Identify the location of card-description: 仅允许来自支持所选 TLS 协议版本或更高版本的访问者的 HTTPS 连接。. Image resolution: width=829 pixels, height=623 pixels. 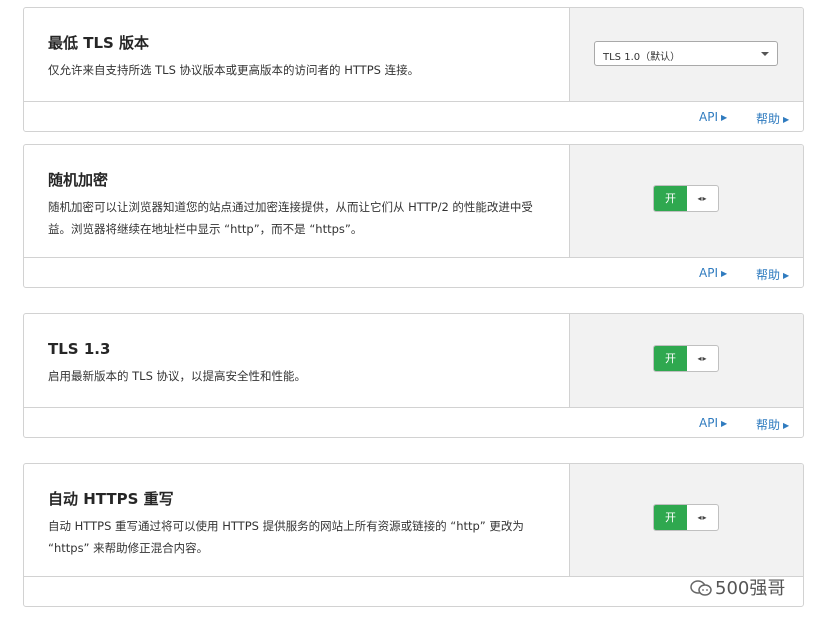
(234, 70).